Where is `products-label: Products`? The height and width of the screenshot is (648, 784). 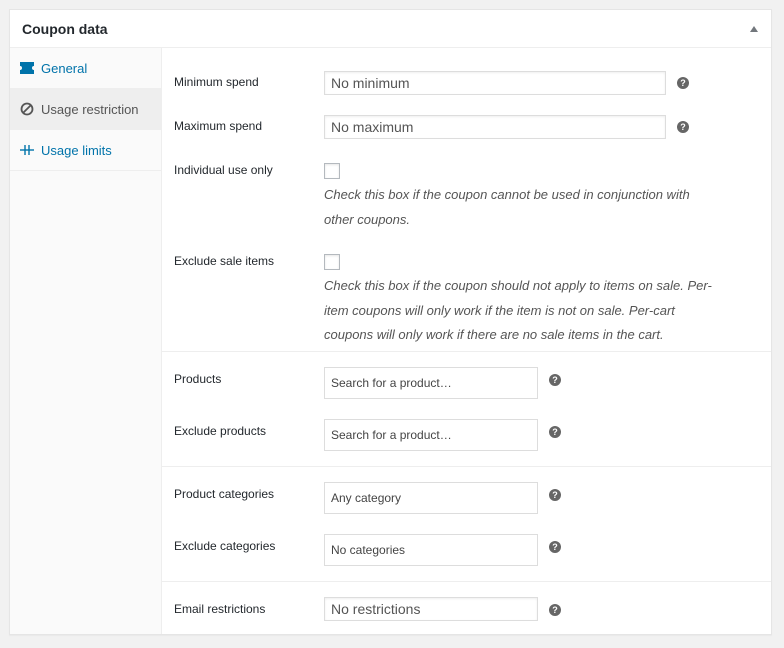 products-label: Products is located at coordinates (198, 379).